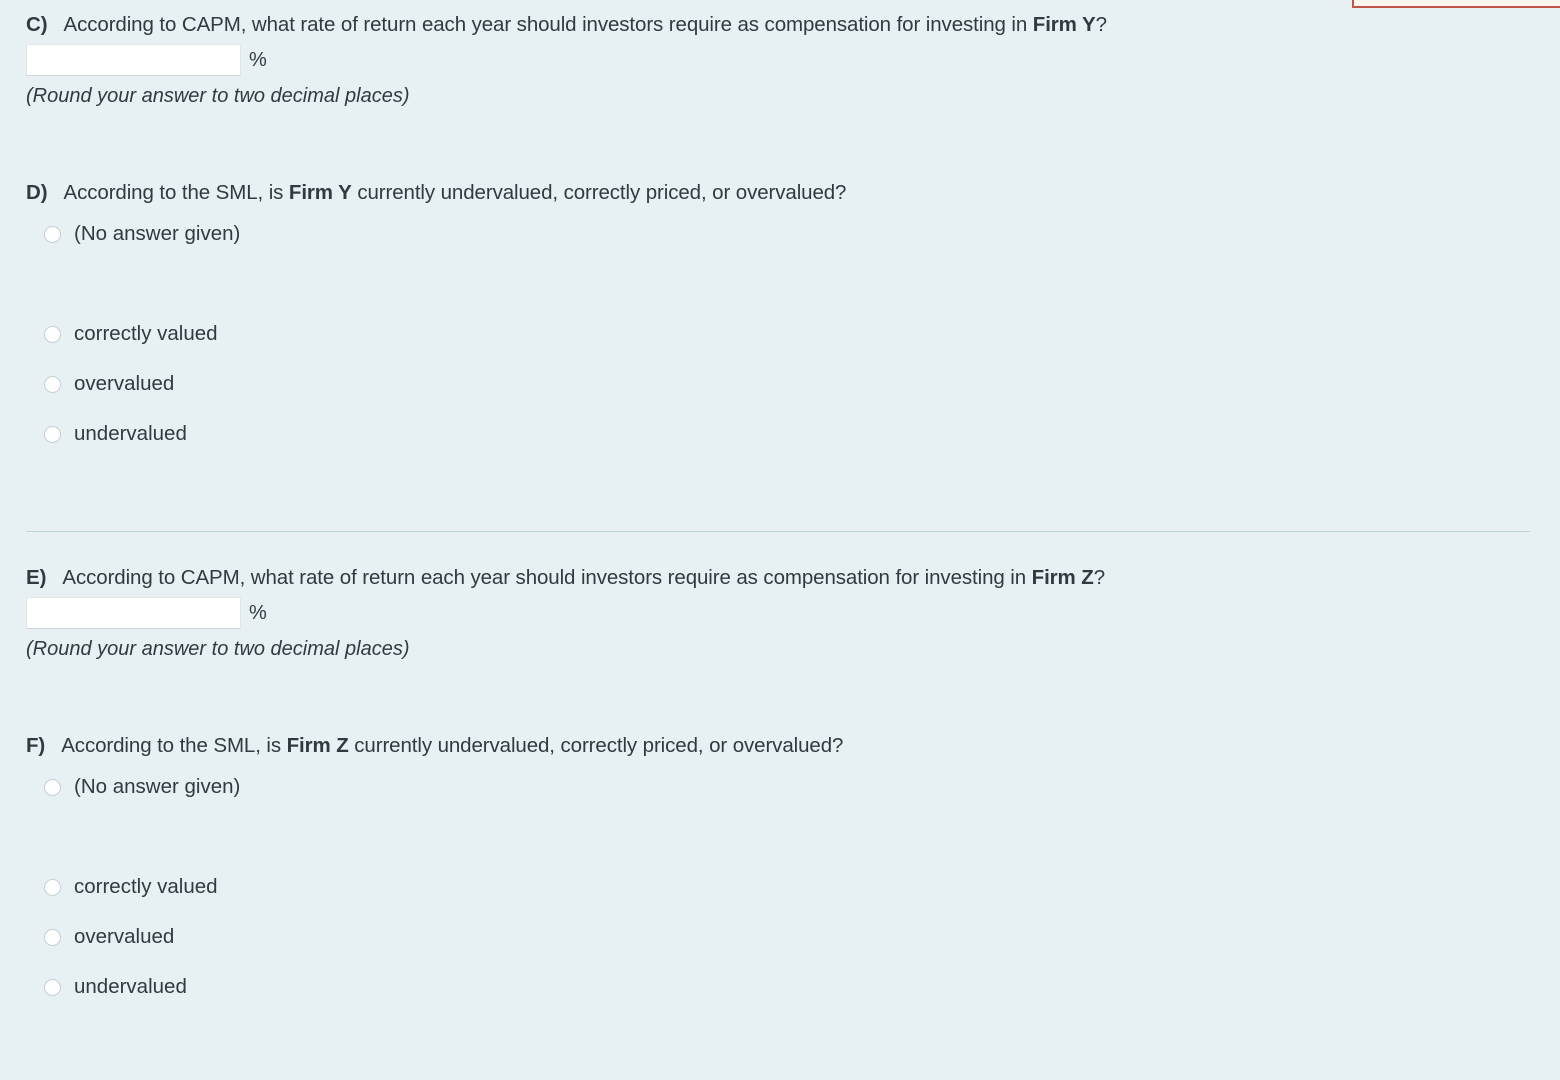 The width and height of the screenshot is (1560, 1080). Describe the element at coordinates (133, 613) in the screenshot. I see `question-e-answer-input` at that location.